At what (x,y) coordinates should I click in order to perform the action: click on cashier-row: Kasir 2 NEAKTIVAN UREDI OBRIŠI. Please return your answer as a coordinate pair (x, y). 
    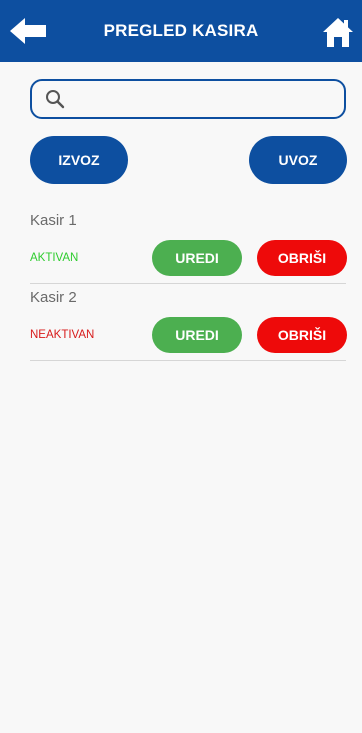
    Looking at the image, I should click on (188, 323).